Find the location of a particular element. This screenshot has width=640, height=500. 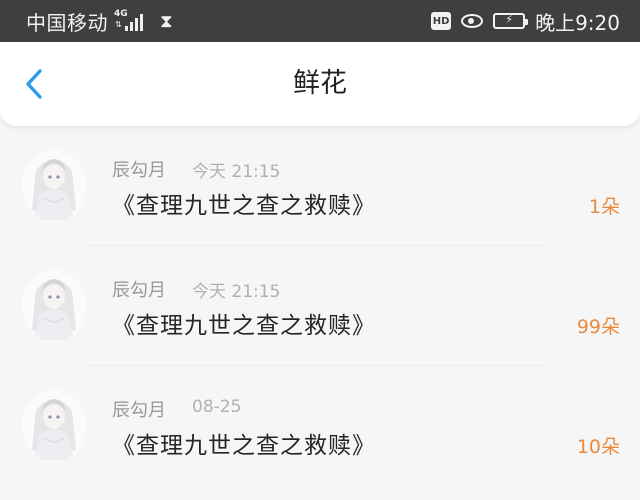

flower-count: 10朵 is located at coordinates (598, 447).